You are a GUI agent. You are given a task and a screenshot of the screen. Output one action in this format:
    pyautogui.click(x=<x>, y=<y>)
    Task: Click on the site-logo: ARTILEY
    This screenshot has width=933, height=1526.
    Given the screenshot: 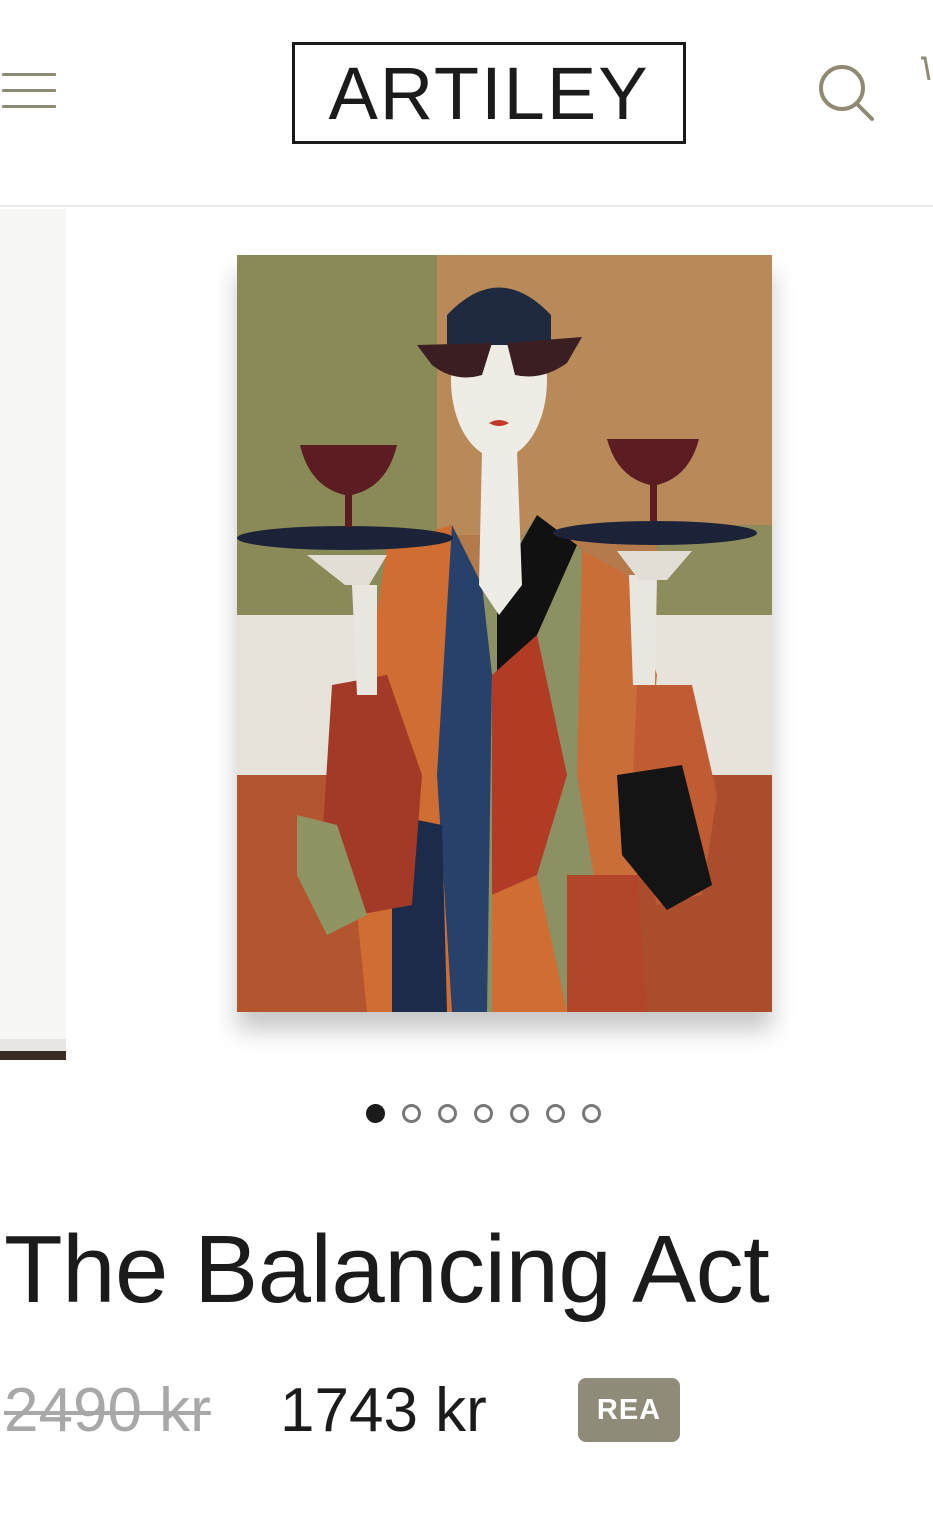 What is the action you would take?
    pyautogui.click(x=489, y=93)
    